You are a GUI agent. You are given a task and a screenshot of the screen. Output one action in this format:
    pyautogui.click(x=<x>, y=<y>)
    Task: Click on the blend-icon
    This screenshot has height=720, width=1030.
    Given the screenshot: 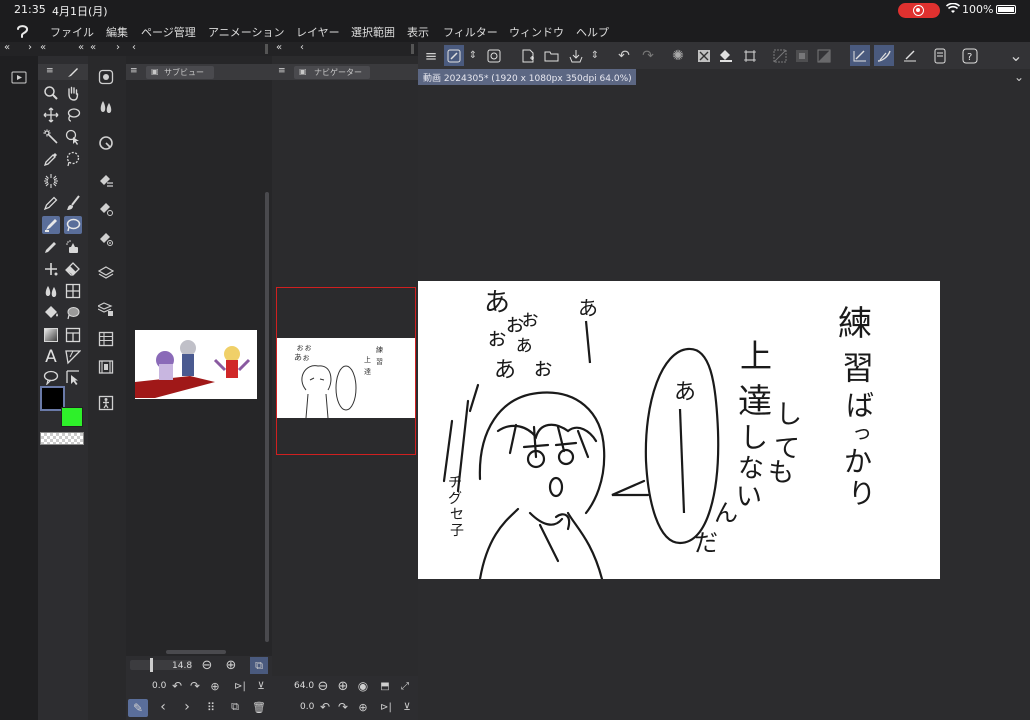 What is the action you would take?
    pyautogui.click(x=51, y=291)
    